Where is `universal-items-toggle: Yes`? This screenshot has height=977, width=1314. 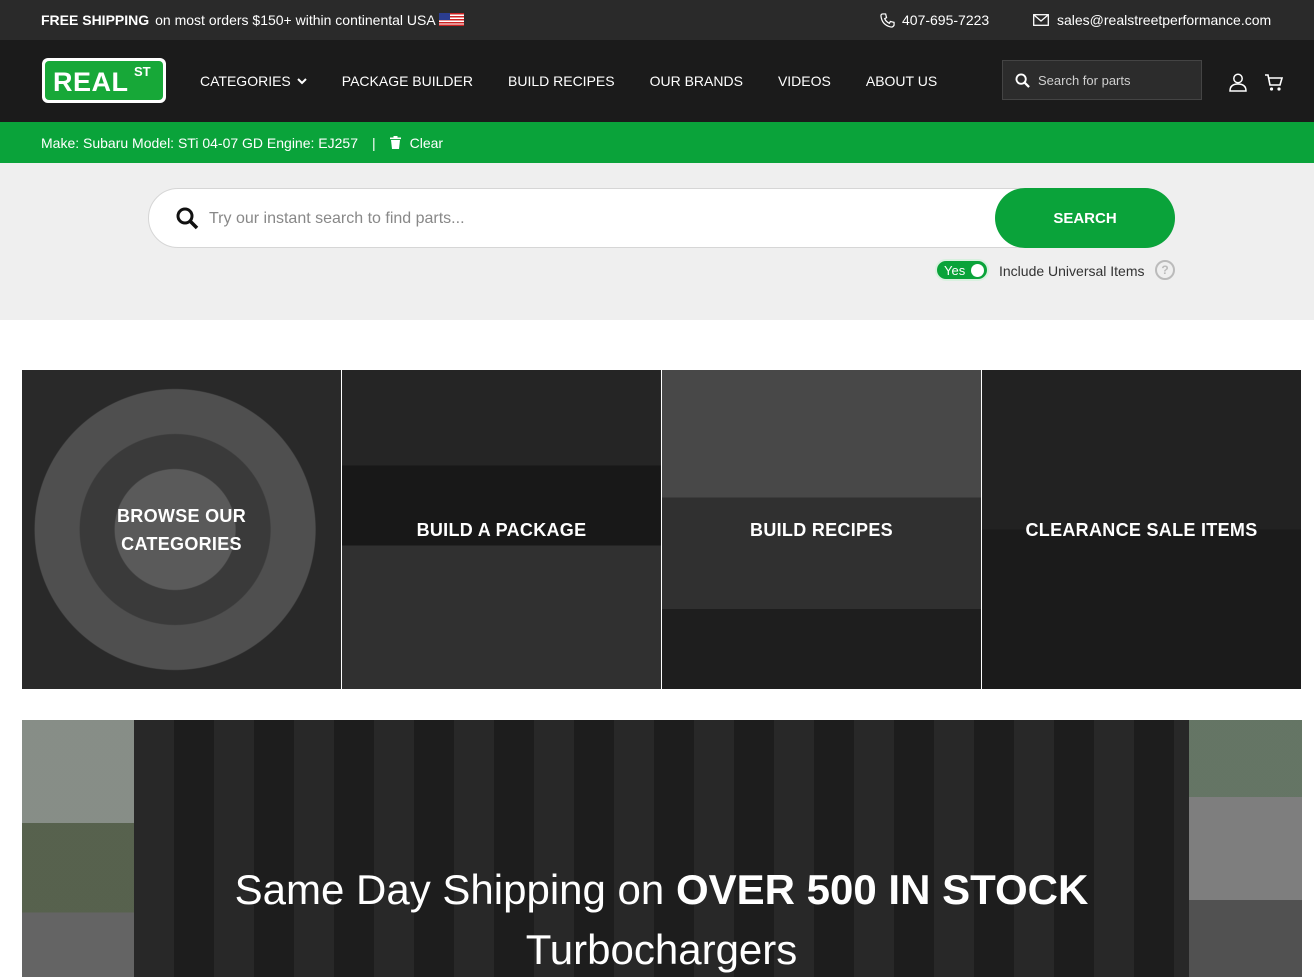
universal-items-toggle: Yes is located at coordinates (962, 270).